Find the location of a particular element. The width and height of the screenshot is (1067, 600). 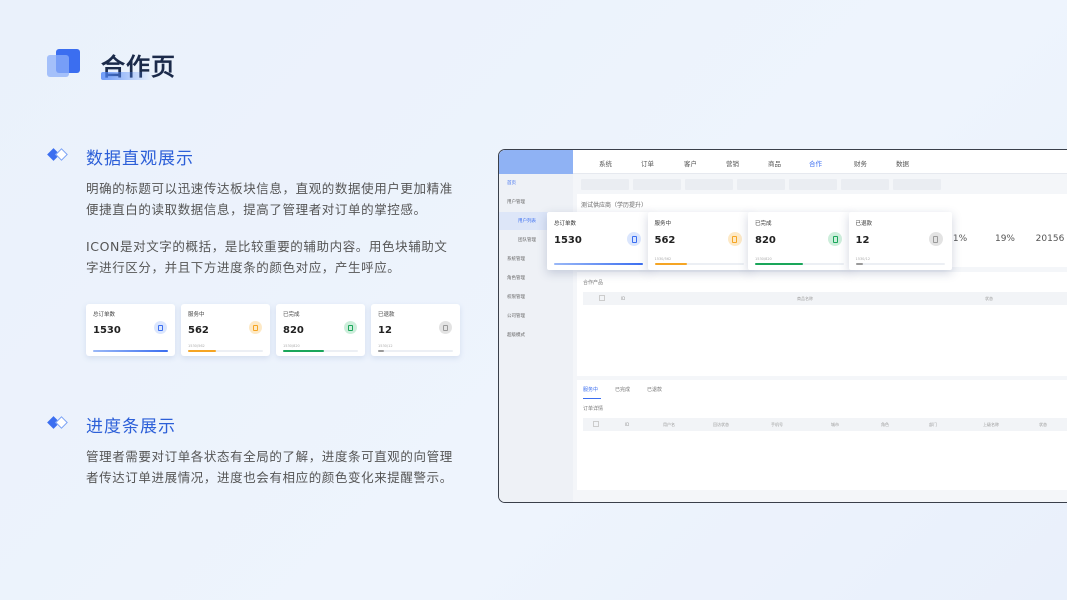

sidebar-item: 权限管理 is located at coordinates (536, 297).